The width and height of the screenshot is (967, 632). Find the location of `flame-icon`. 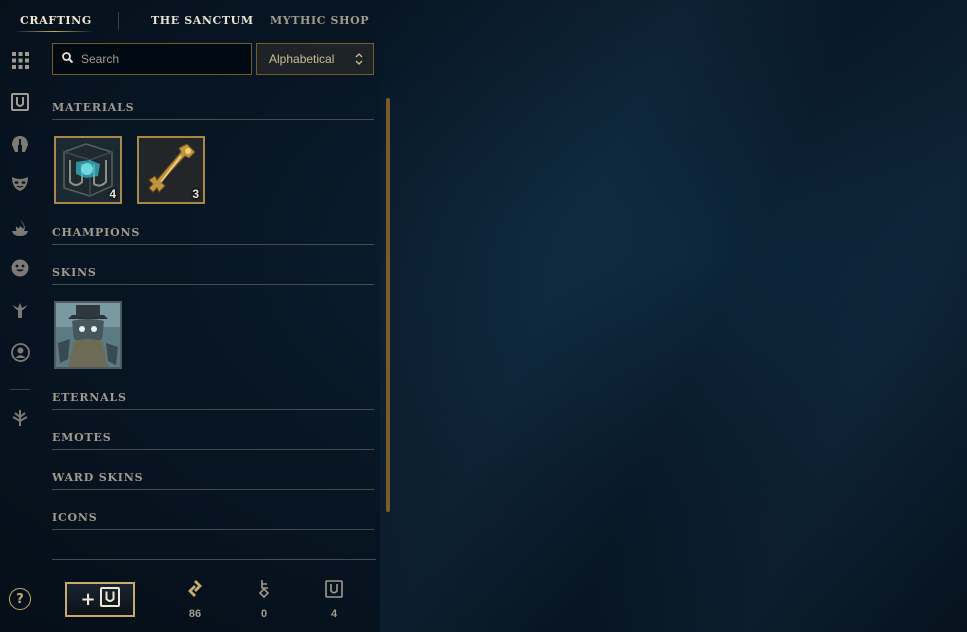

flame-icon is located at coordinates (20, 228).